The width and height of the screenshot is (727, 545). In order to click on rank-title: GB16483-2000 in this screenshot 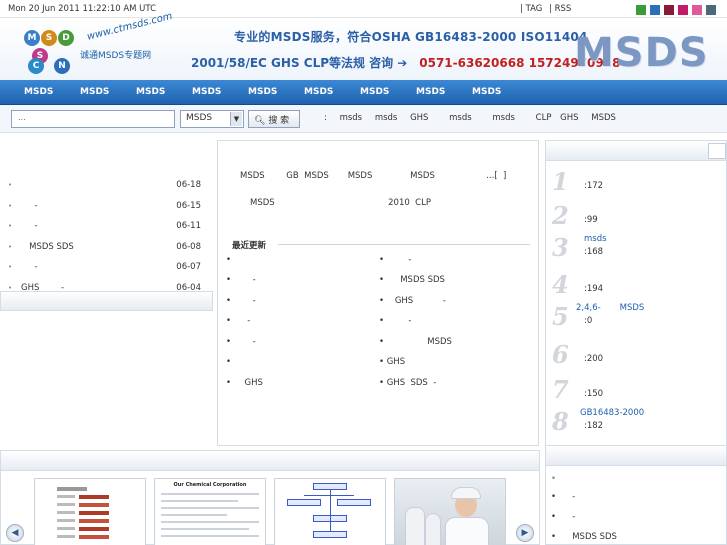, I will do `click(612, 413)`.